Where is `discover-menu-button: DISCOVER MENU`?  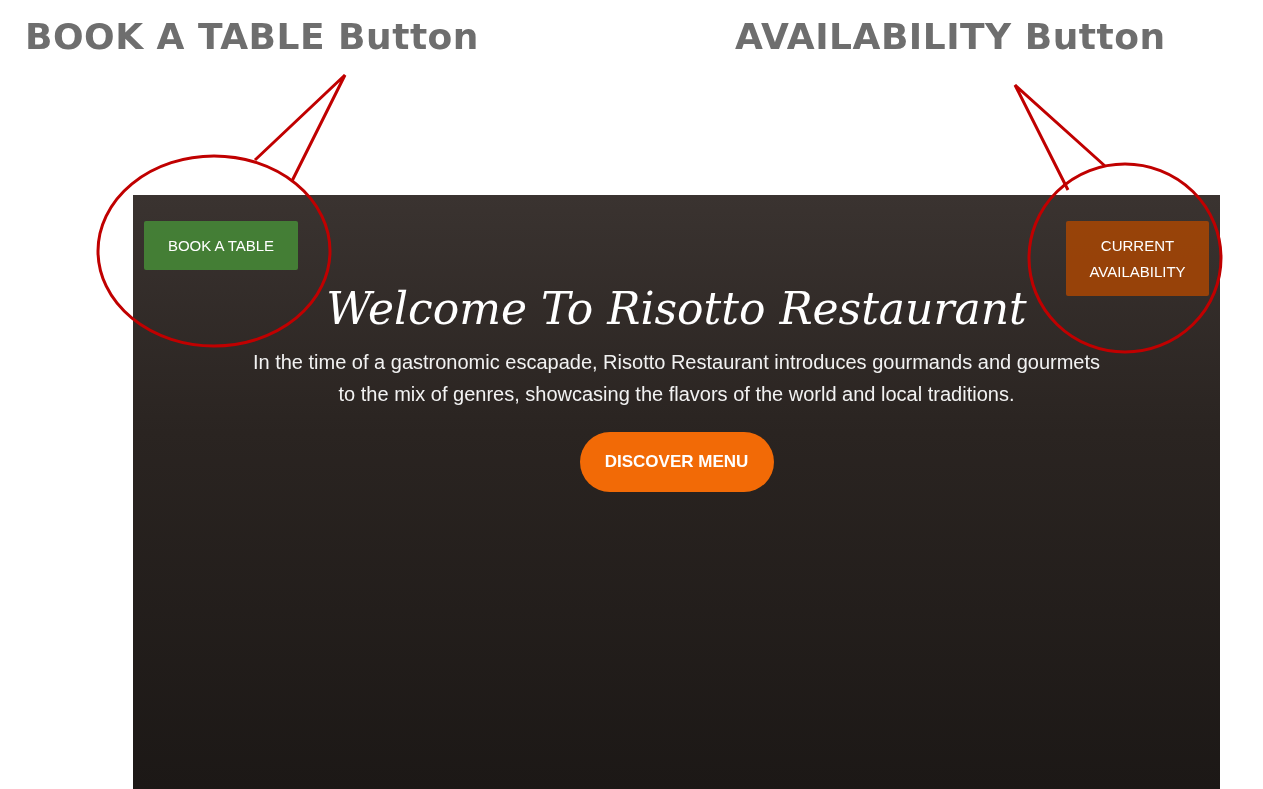 discover-menu-button: DISCOVER MENU is located at coordinates (676, 462).